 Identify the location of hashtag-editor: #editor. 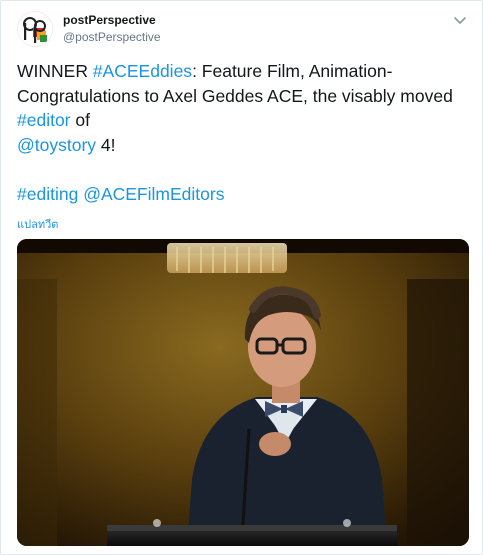
(44, 120).